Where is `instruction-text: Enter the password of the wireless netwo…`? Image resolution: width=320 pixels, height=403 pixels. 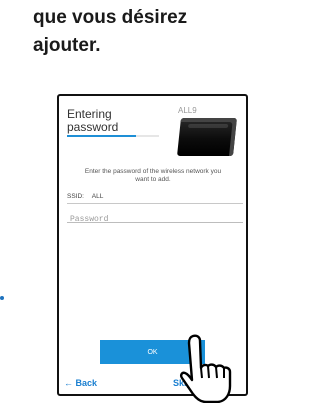
instruction-text: Enter the password of the wireless netwo… is located at coordinates (153, 176).